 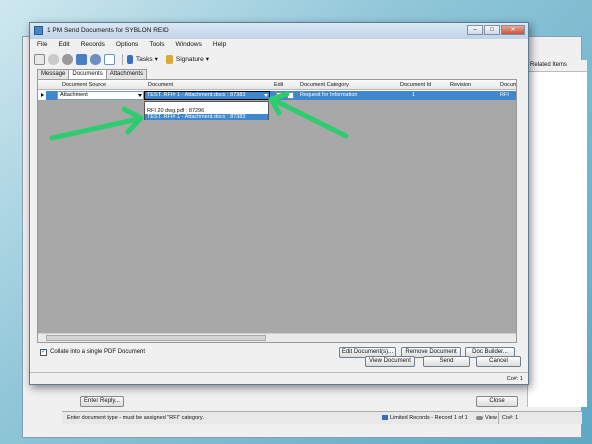 What do you see at coordinates (122, 59) in the screenshot?
I see `toolbar-separator` at bounding box center [122, 59].